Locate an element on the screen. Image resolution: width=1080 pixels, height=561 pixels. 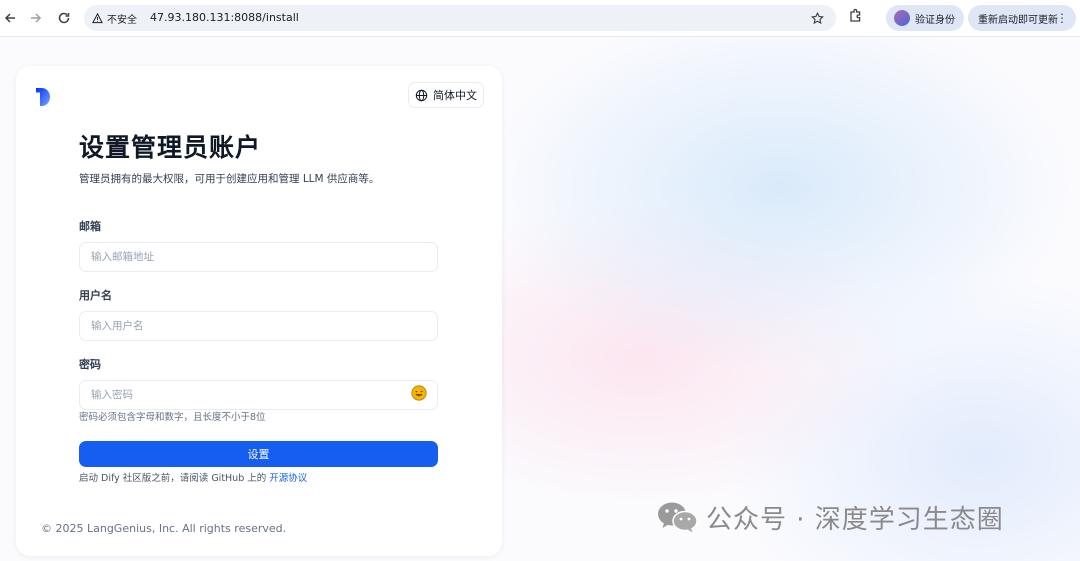
email-field is located at coordinates (258, 257).